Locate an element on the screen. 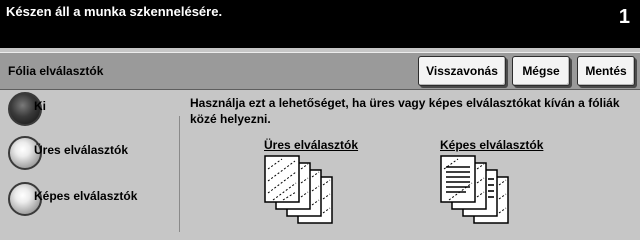 The image size is (640, 240). option-blank-separators-label: Üres elválasztók is located at coordinates (81, 150).